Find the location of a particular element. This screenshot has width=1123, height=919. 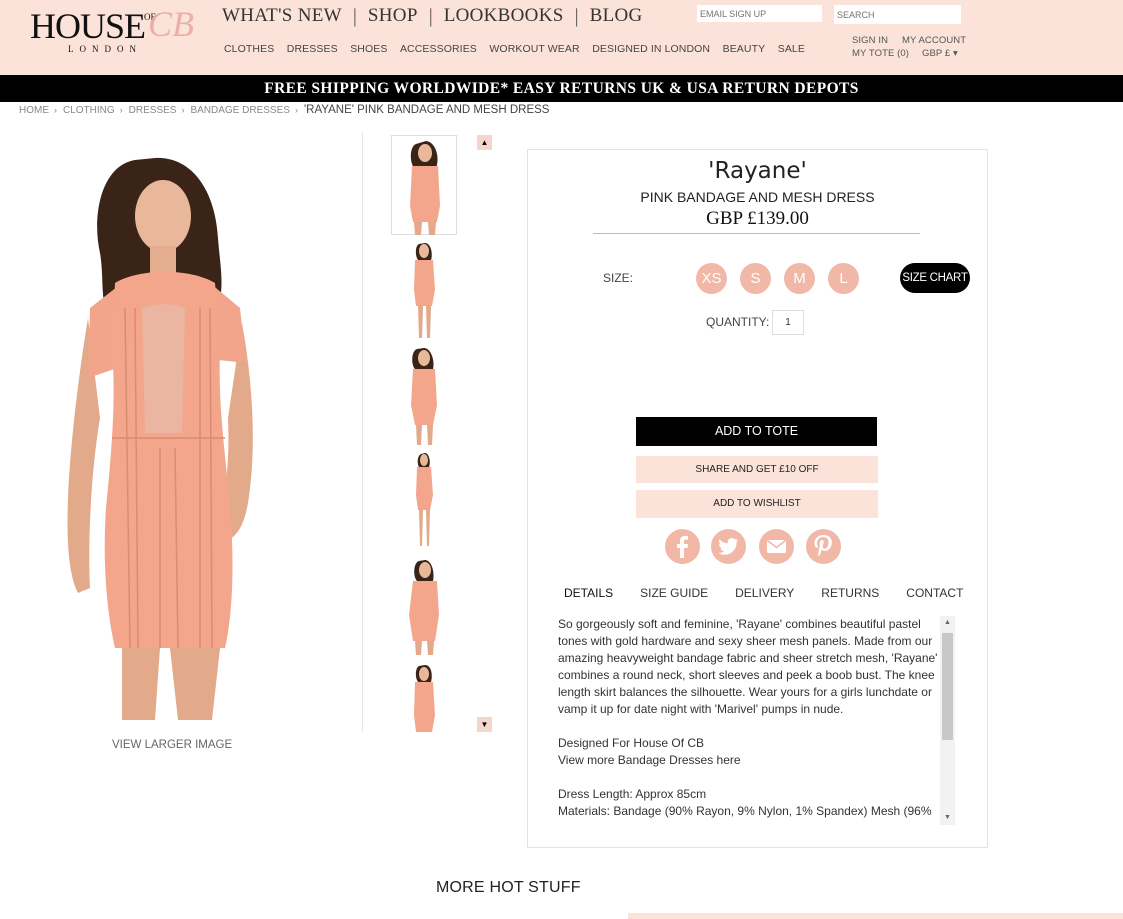

subnav-shoes: SHOES is located at coordinates (368, 49).